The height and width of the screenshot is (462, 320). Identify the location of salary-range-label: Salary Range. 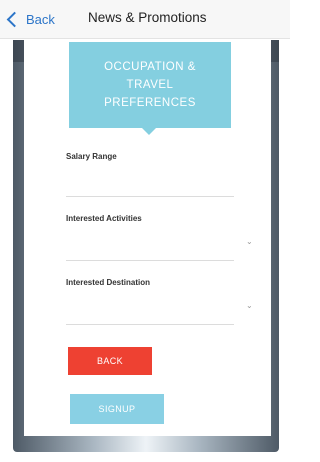
(91, 156).